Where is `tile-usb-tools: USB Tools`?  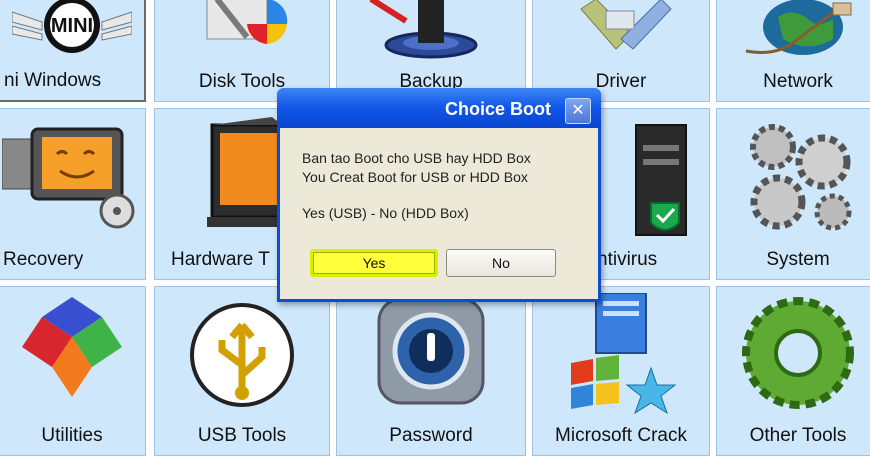 tile-usb-tools: USB Tools is located at coordinates (242, 371).